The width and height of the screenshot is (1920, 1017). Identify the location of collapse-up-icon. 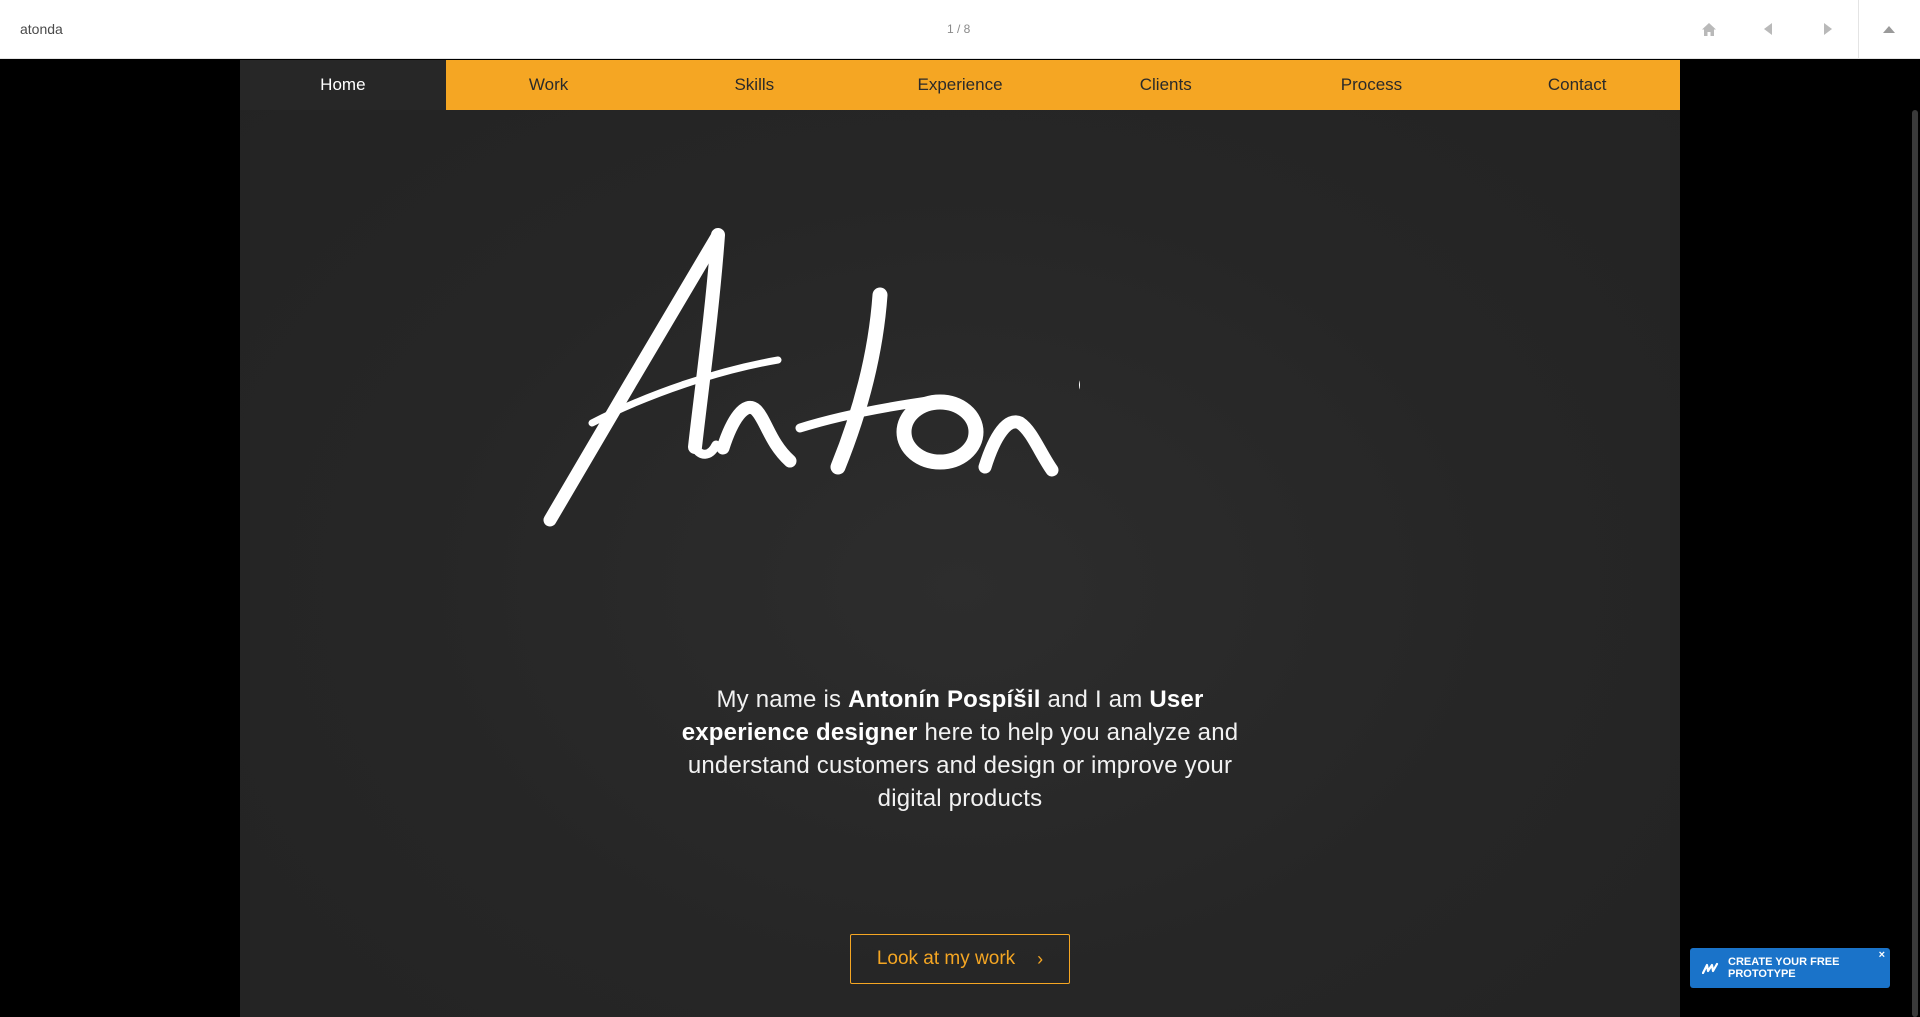
(1889, 29).